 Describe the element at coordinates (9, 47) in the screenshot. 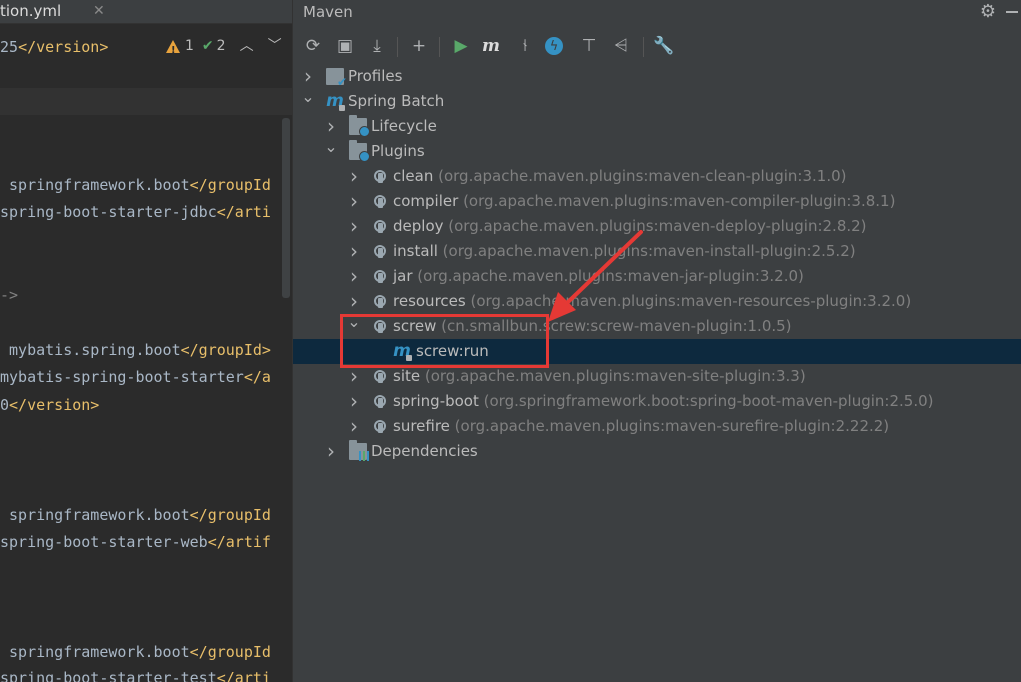

I see `code-text: 25` at that location.